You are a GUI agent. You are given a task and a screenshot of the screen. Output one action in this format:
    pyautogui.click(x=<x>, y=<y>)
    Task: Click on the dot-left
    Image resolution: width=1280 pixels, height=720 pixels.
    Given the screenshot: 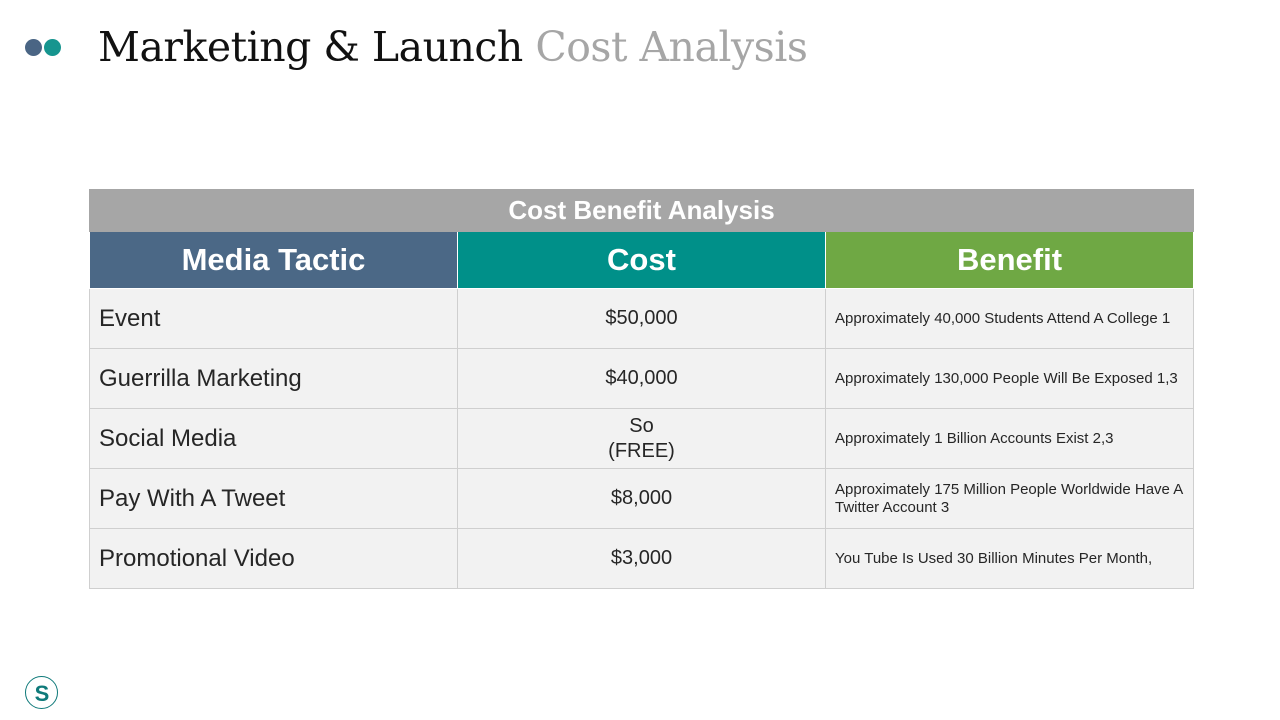 What is the action you would take?
    pyautogui.click(x=33, y=47)
    